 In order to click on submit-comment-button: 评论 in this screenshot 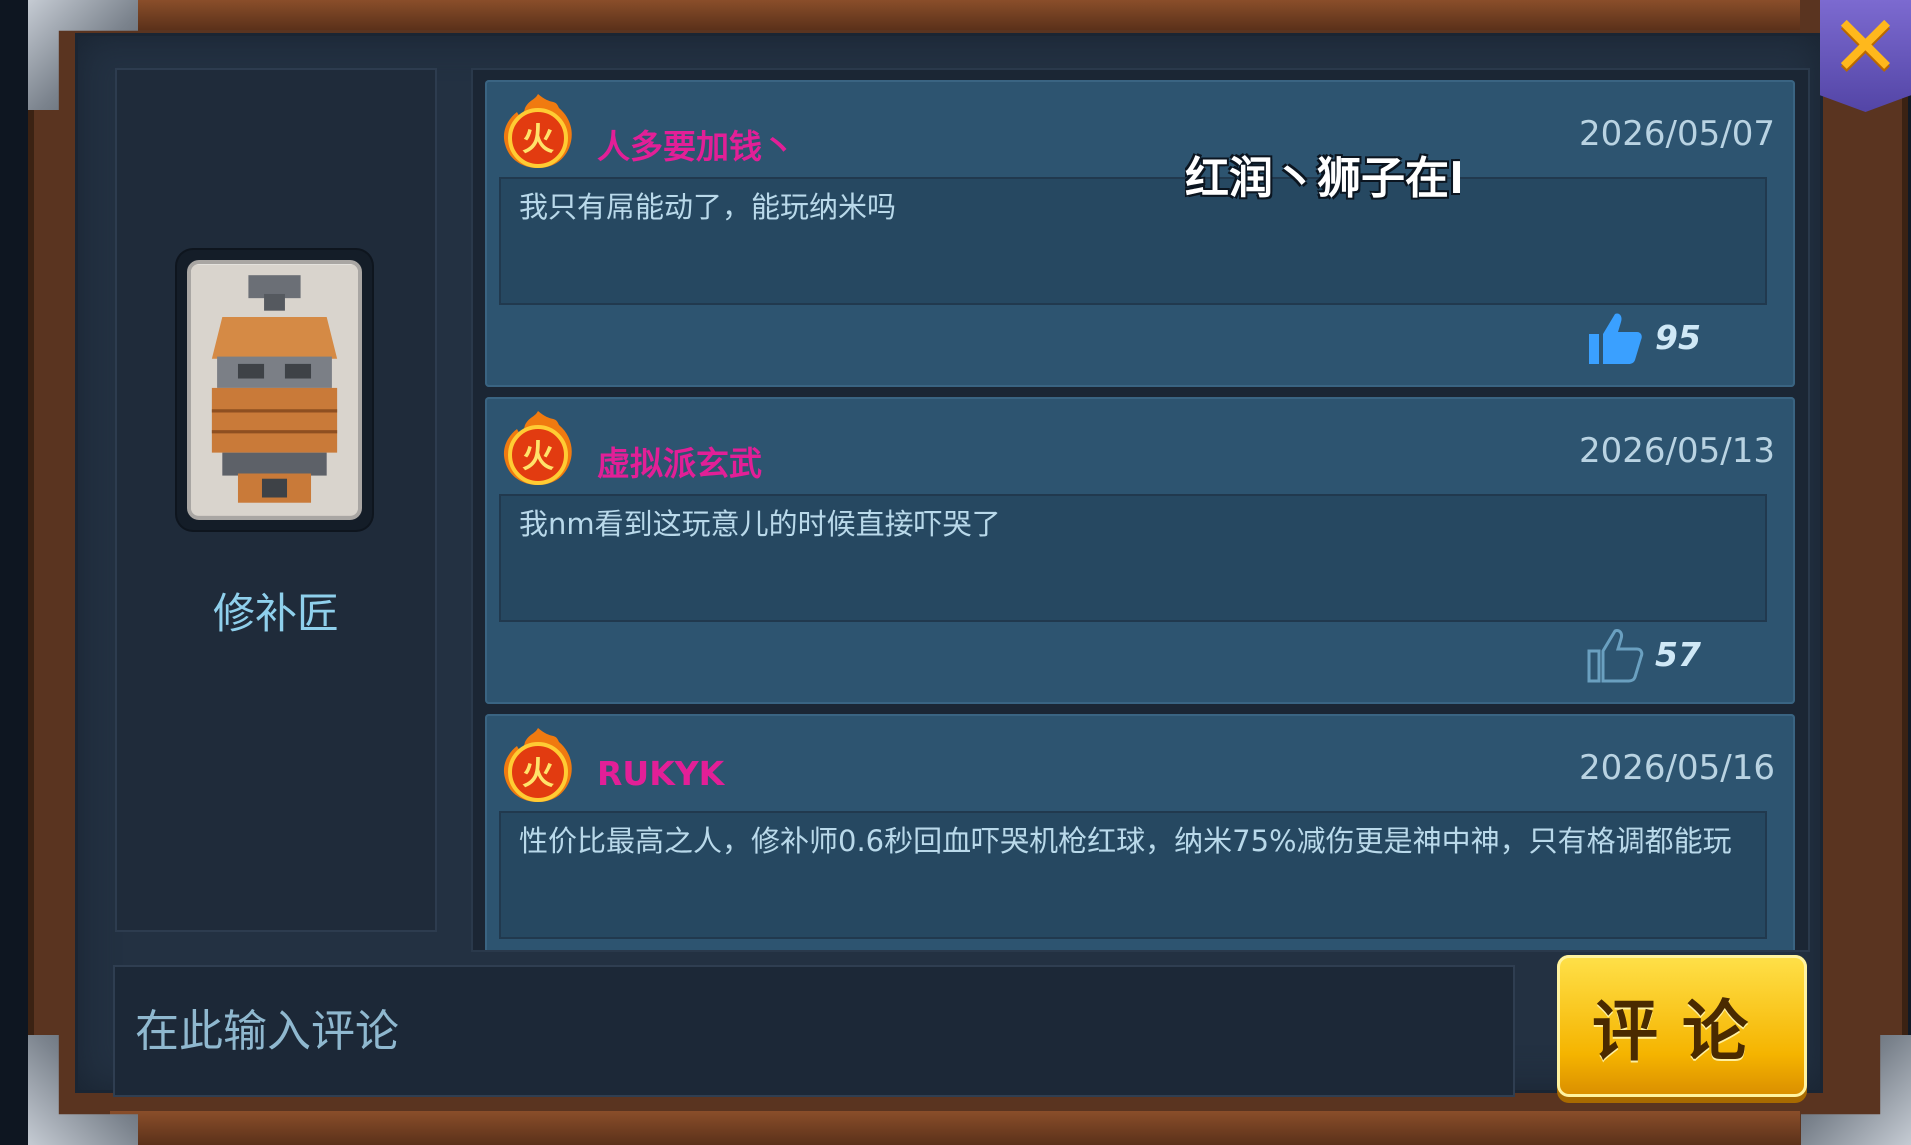, I will do `click(1682, 1026)`.